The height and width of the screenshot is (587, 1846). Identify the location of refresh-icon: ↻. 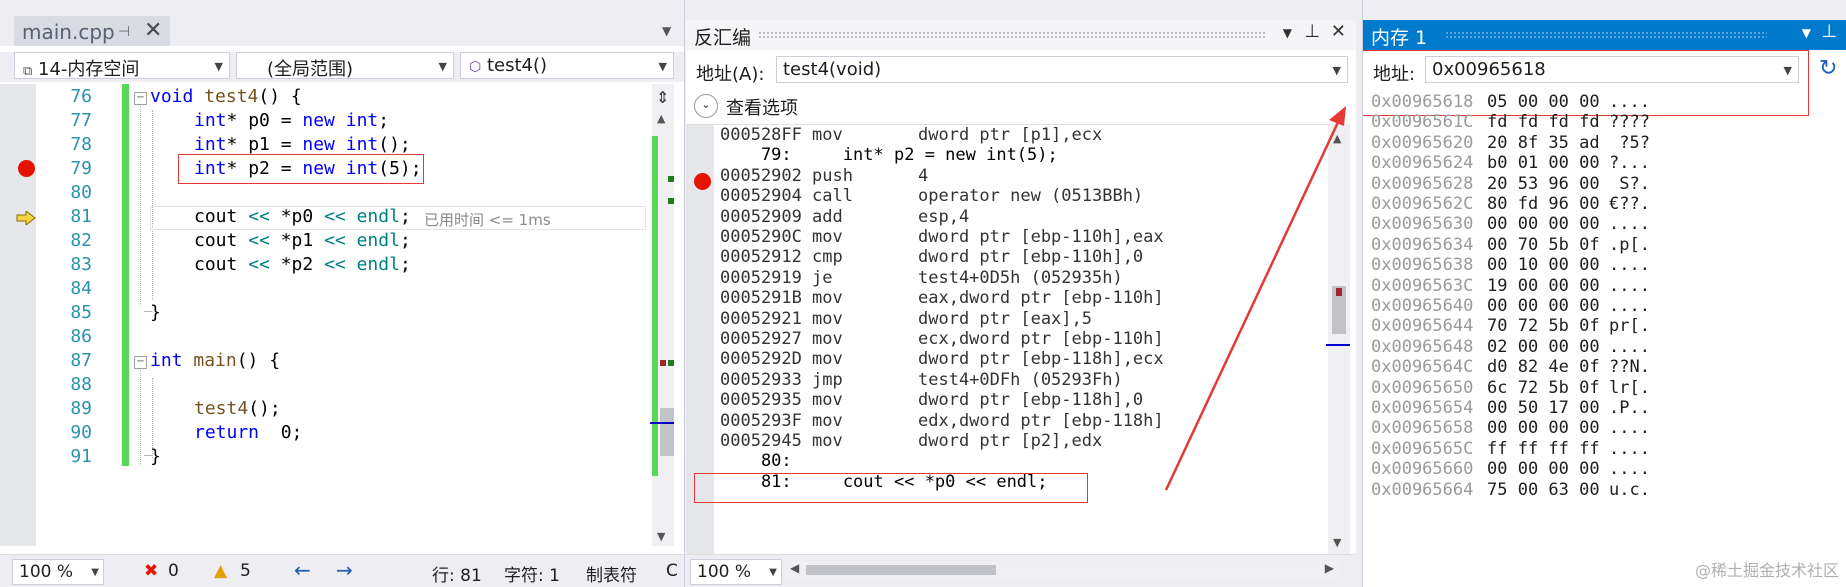
(1828, 68).